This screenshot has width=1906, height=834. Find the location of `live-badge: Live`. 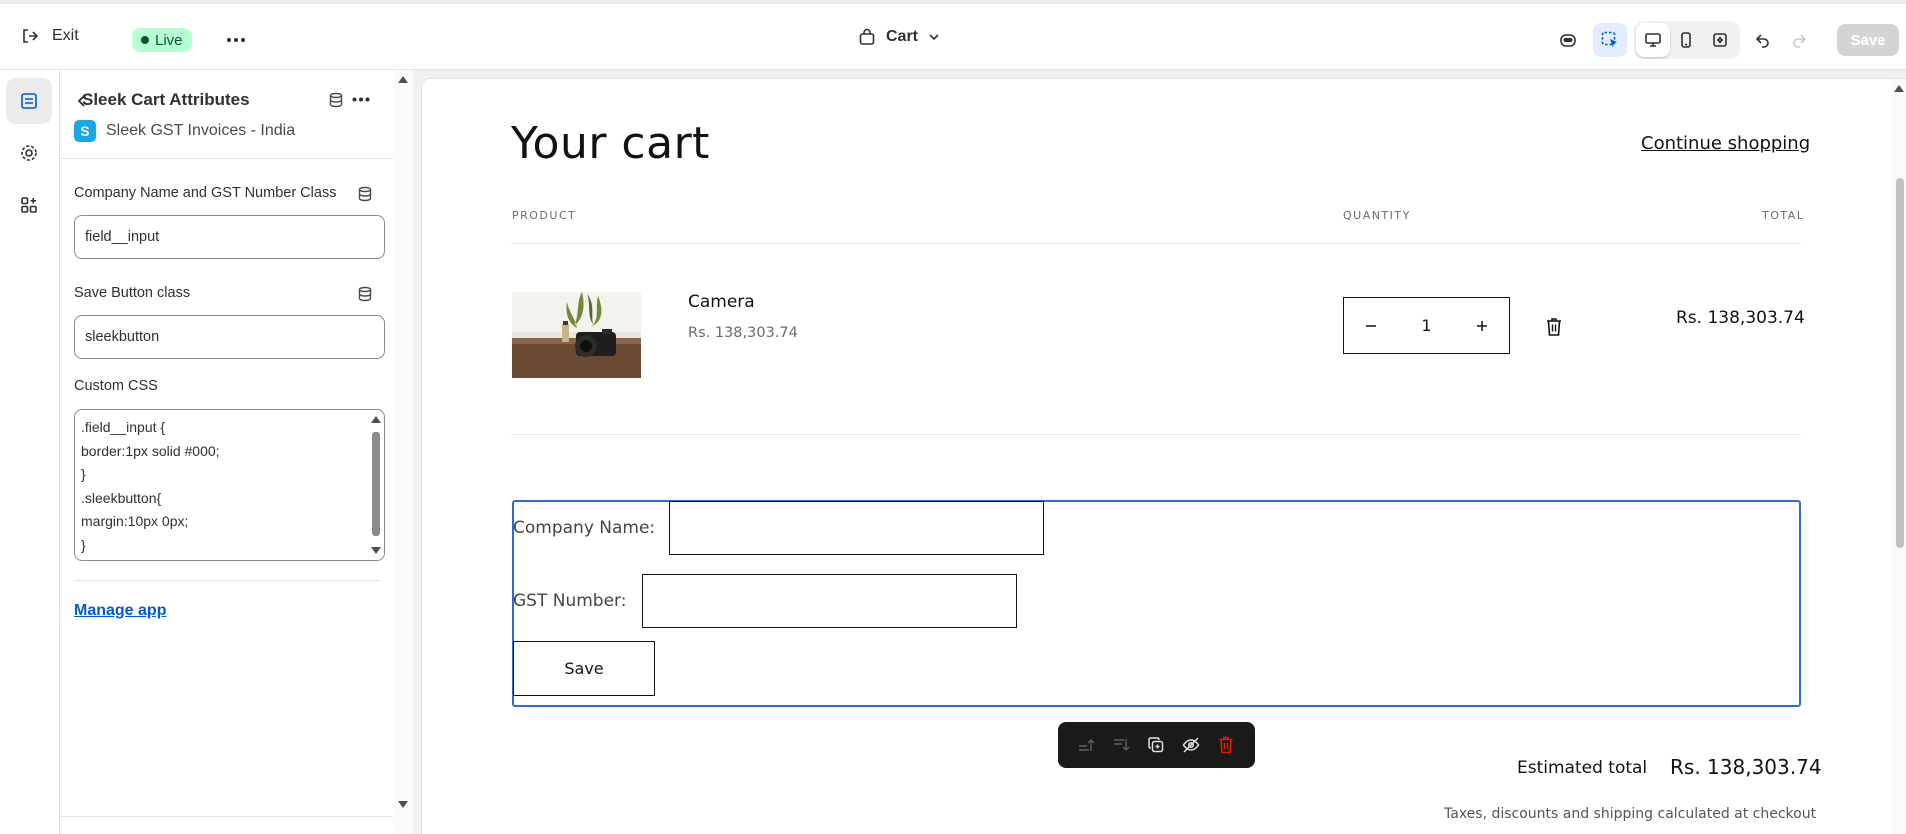

live-badge: Live is located at coordinates (162, 40).